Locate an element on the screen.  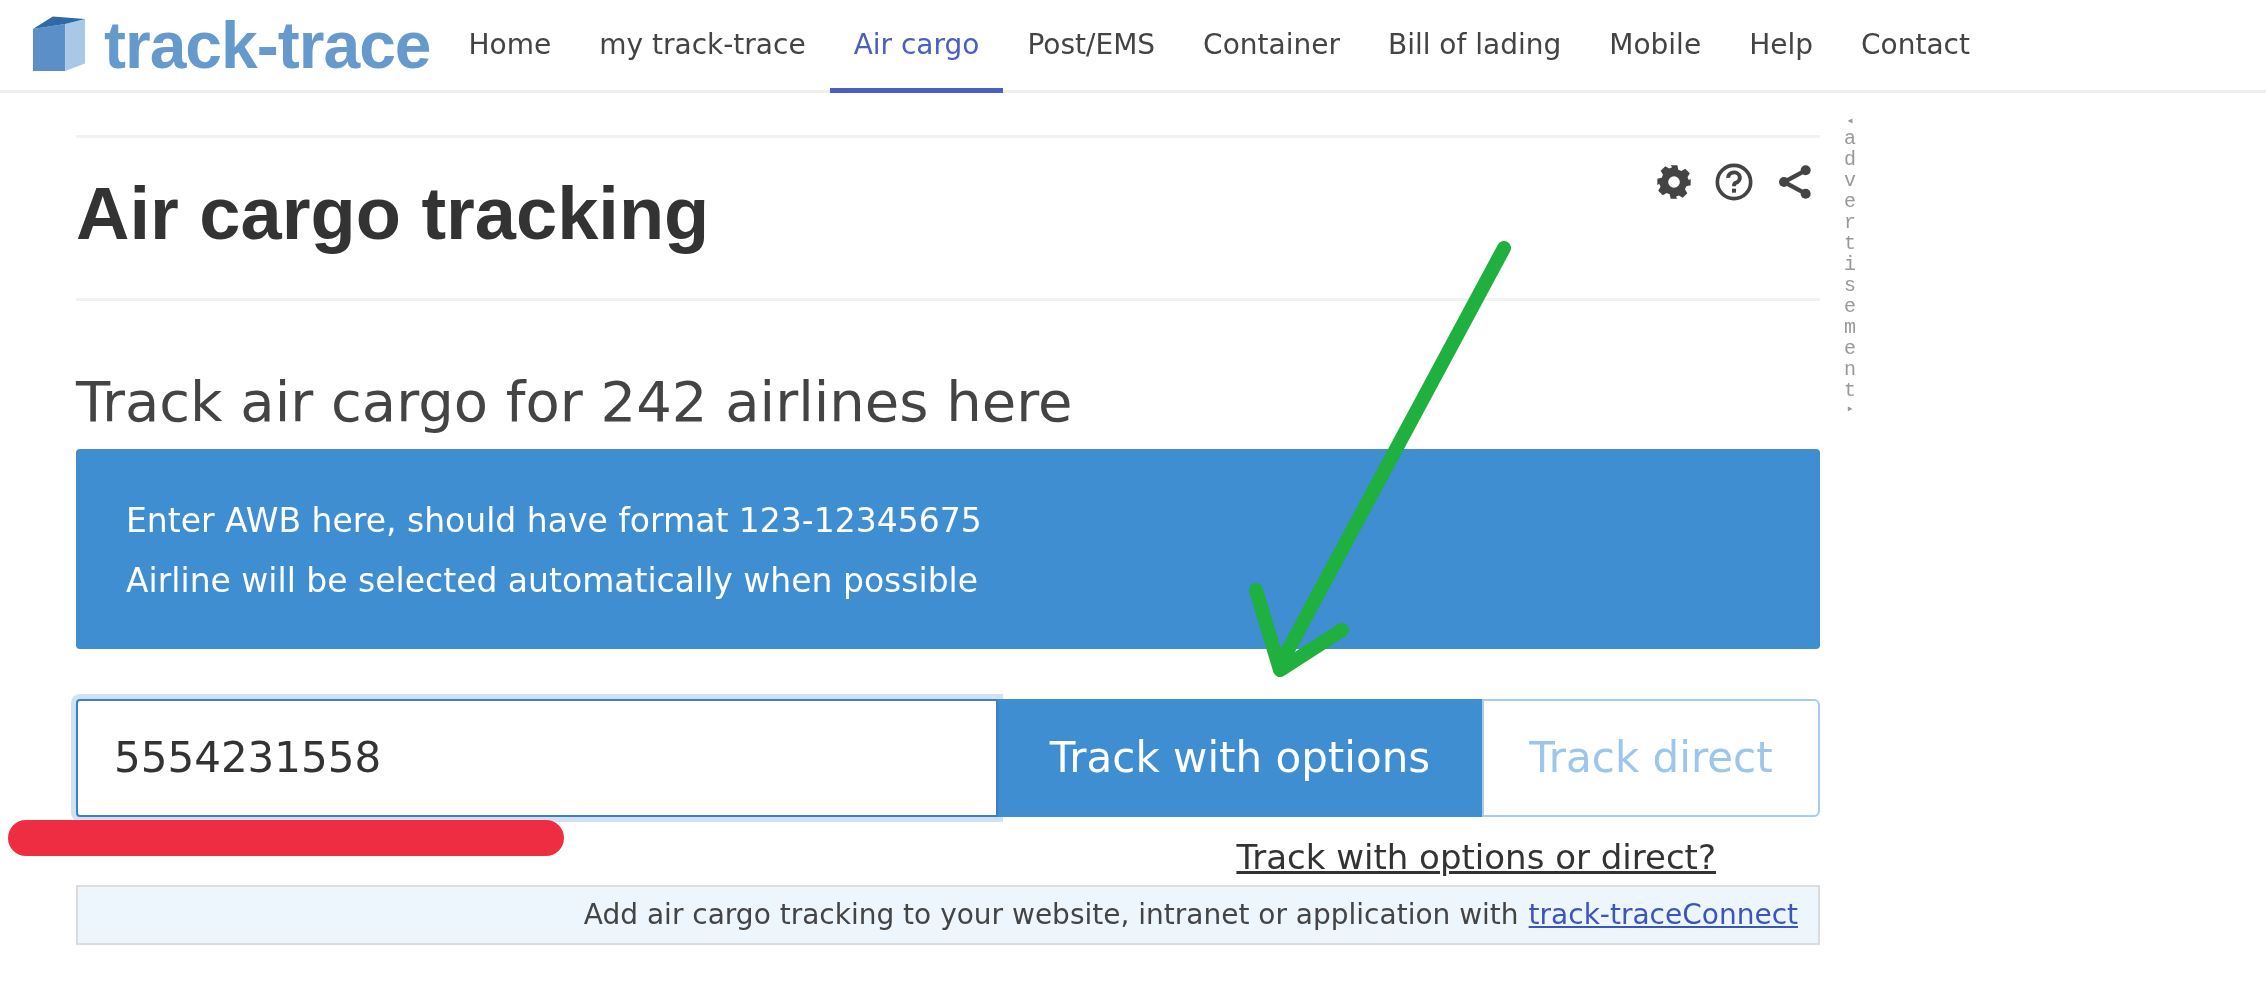
subtitle: Track air cargo for 242 airlines here is located at coordinates (575, 402).